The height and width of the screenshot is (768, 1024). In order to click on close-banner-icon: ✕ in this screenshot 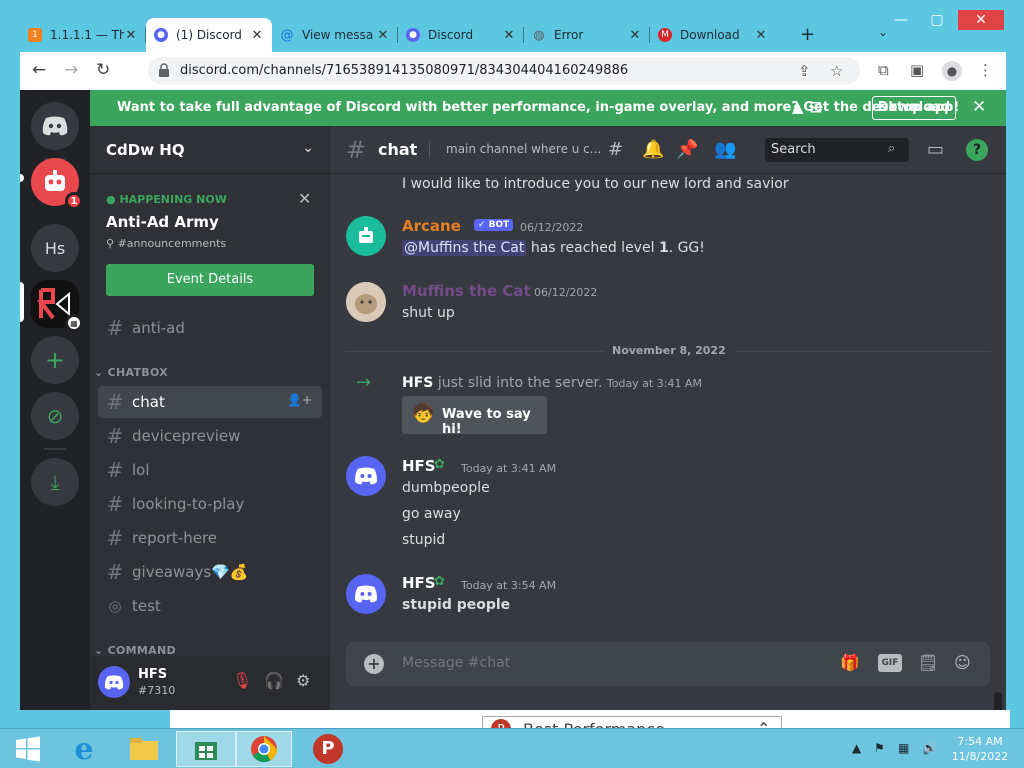, I will do `click(979, 107)`.